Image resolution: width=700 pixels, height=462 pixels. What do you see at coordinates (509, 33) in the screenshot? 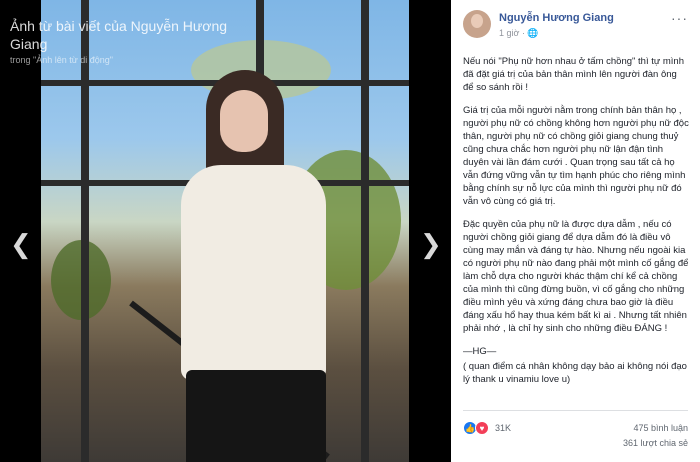
I see `post-time: 1 giờ` at bounding box center [509, 33].